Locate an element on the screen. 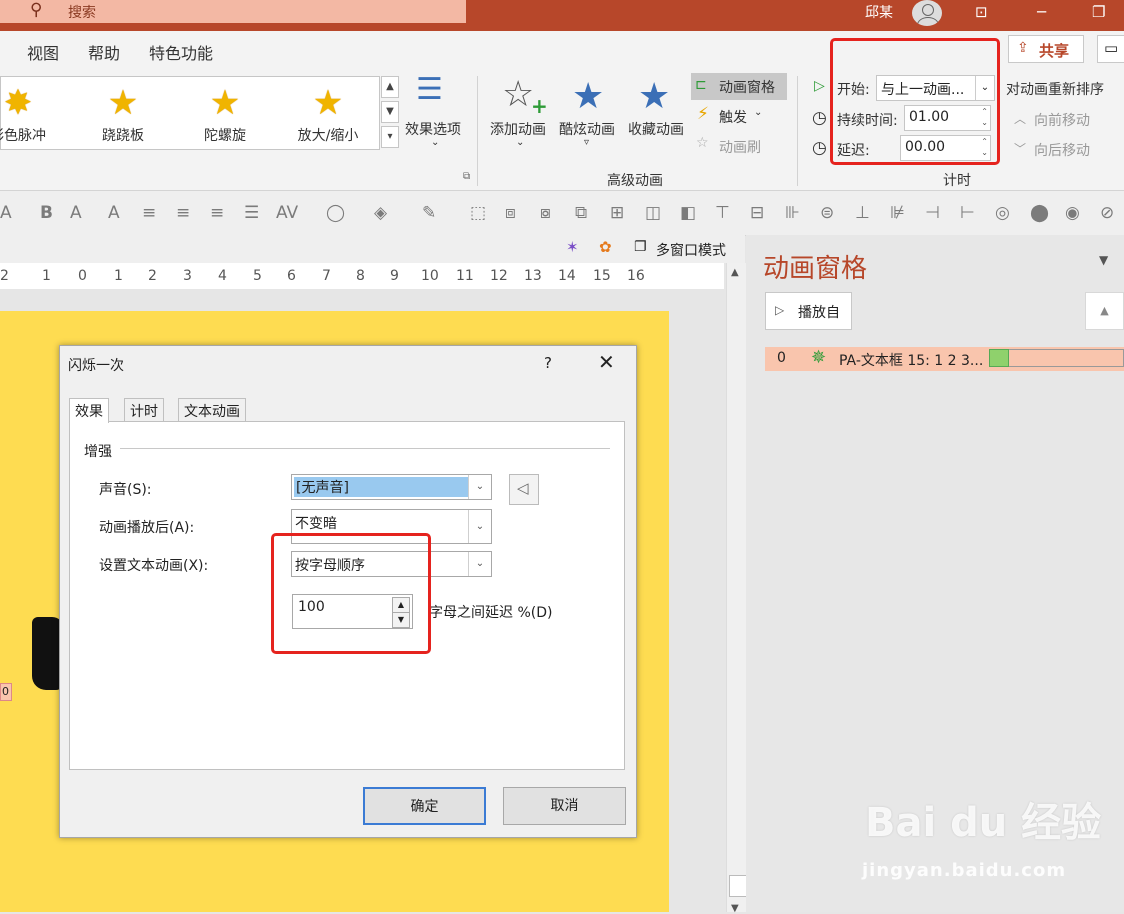  ok-button: 确定 is located at coordinates (424, 806).